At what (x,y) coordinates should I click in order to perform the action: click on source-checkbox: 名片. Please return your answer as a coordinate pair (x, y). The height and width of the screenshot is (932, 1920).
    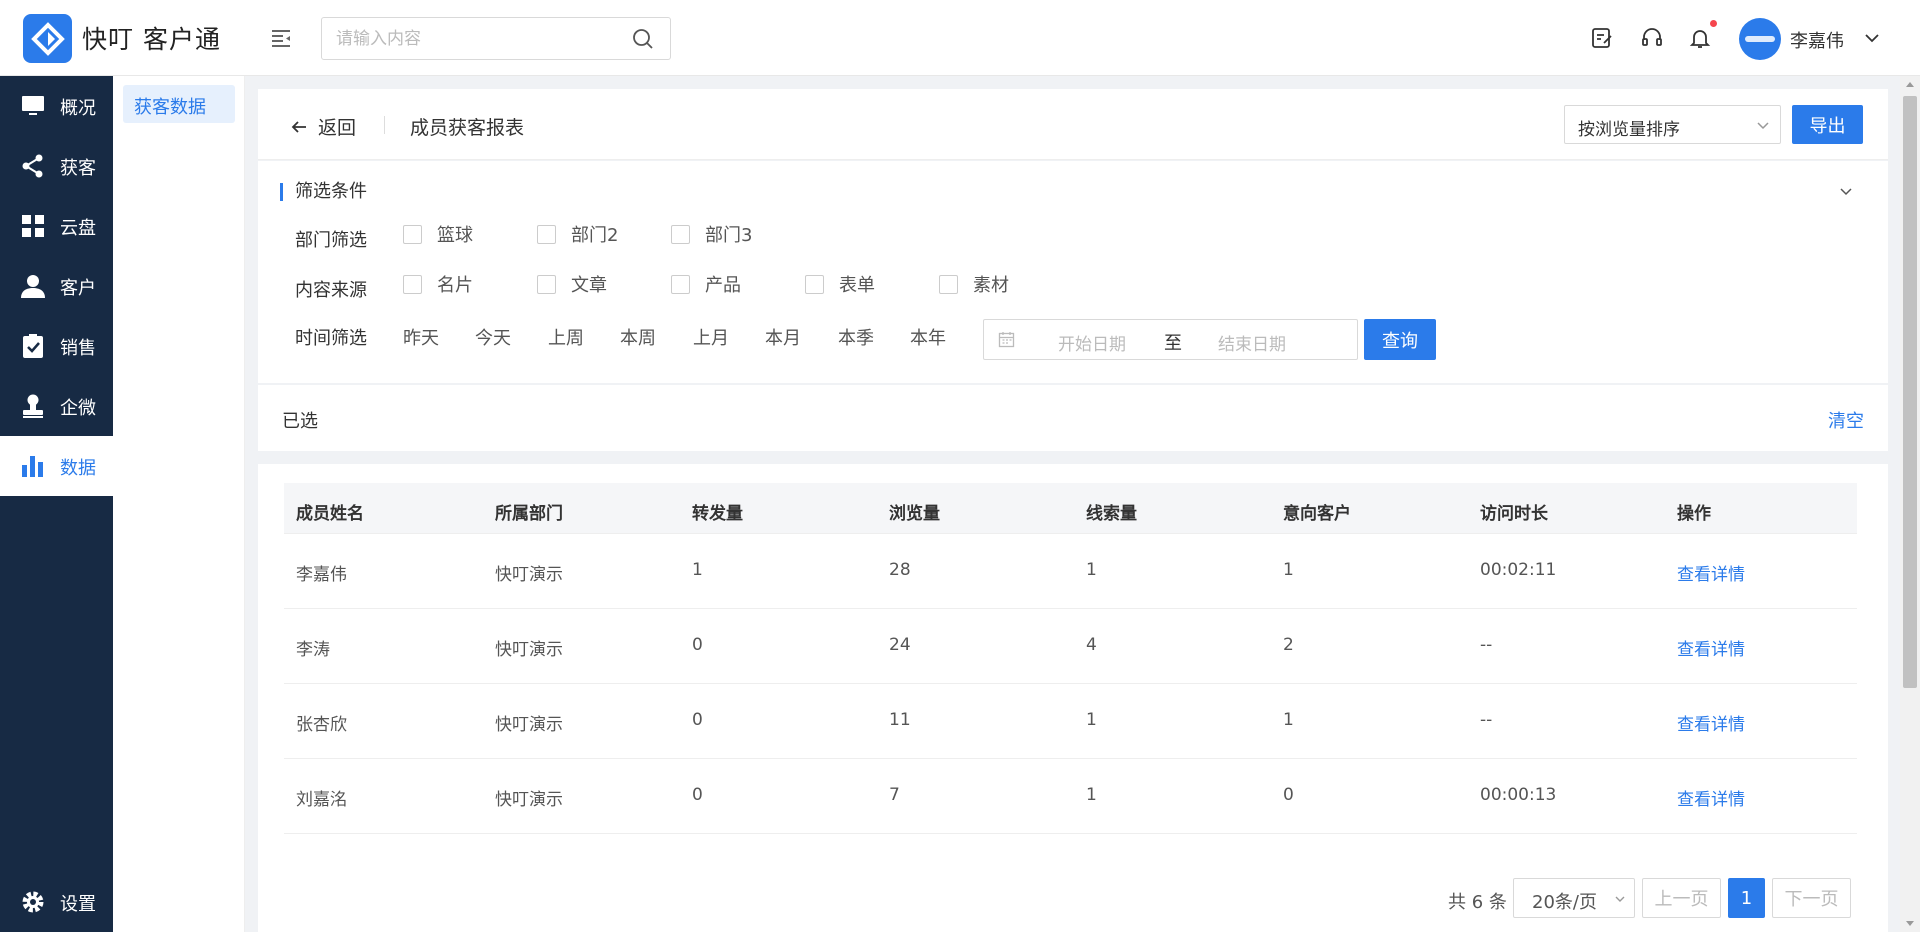
    Looking at the image, I should click on (438, 284).